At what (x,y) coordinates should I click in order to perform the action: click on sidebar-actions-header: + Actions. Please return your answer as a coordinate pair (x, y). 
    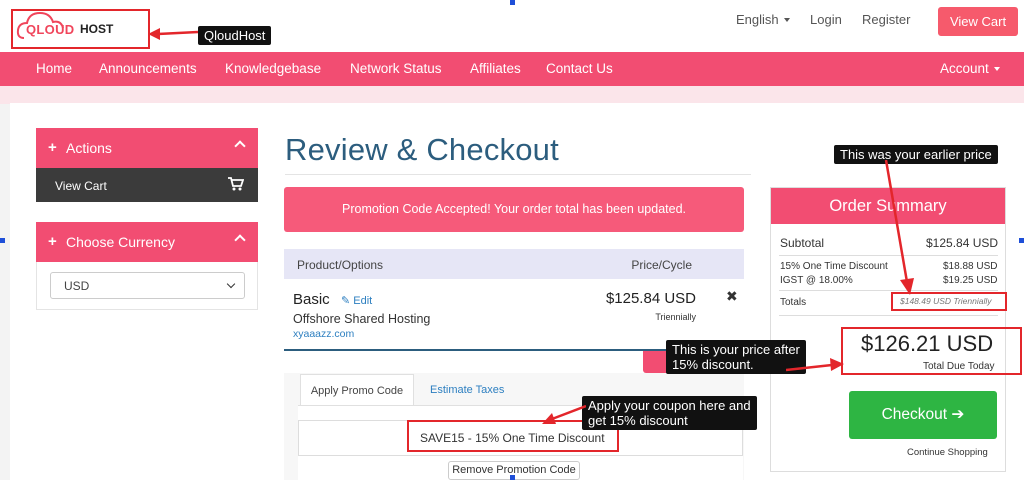
    Looking at the image, I should click on (147, 148).